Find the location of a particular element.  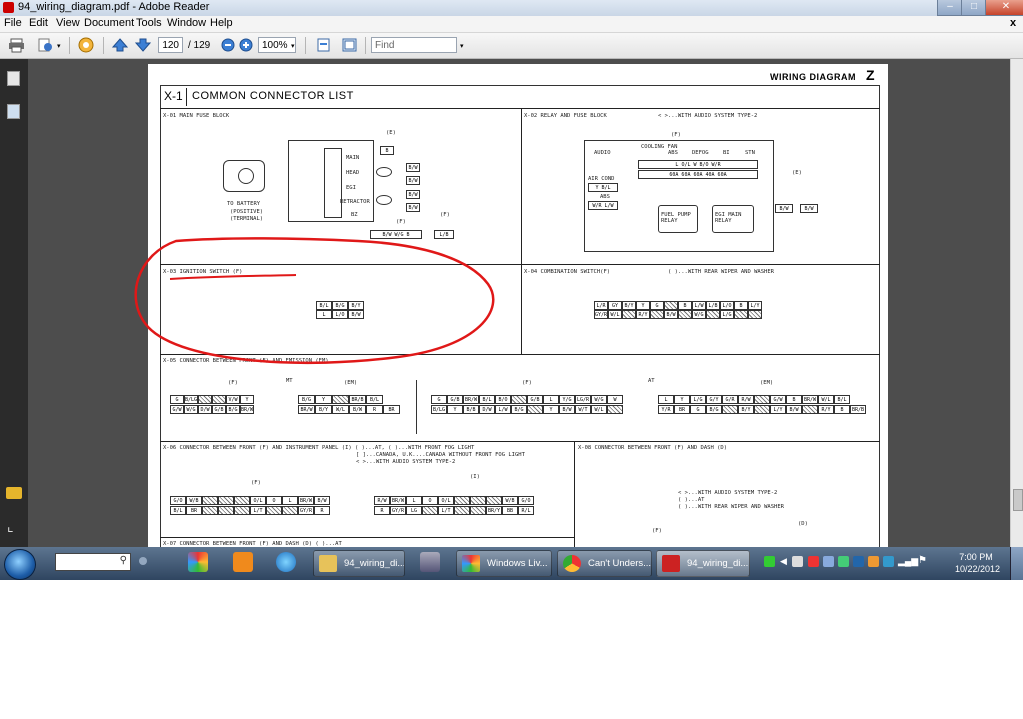

tray-expand-icon: ◀ is located at coordinates (783, 561).